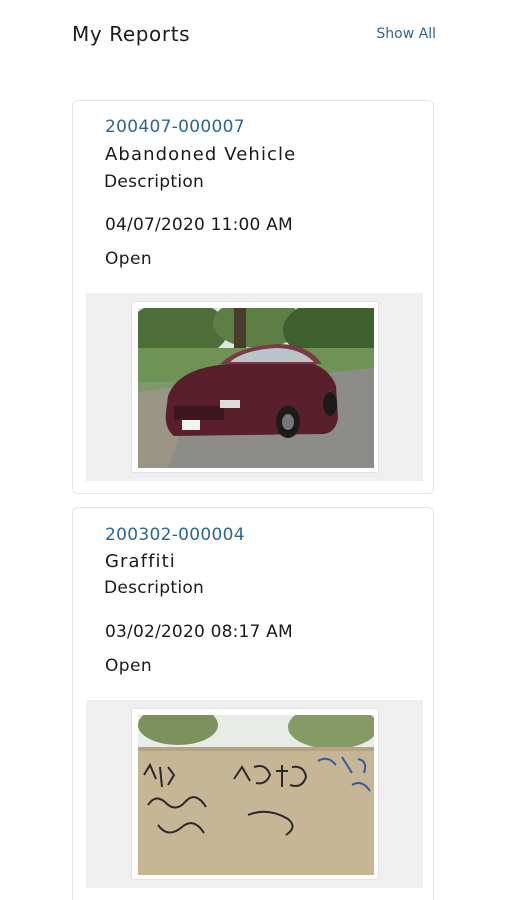  I want to click on abandoned-vehicle-photo, so click(255, 387).